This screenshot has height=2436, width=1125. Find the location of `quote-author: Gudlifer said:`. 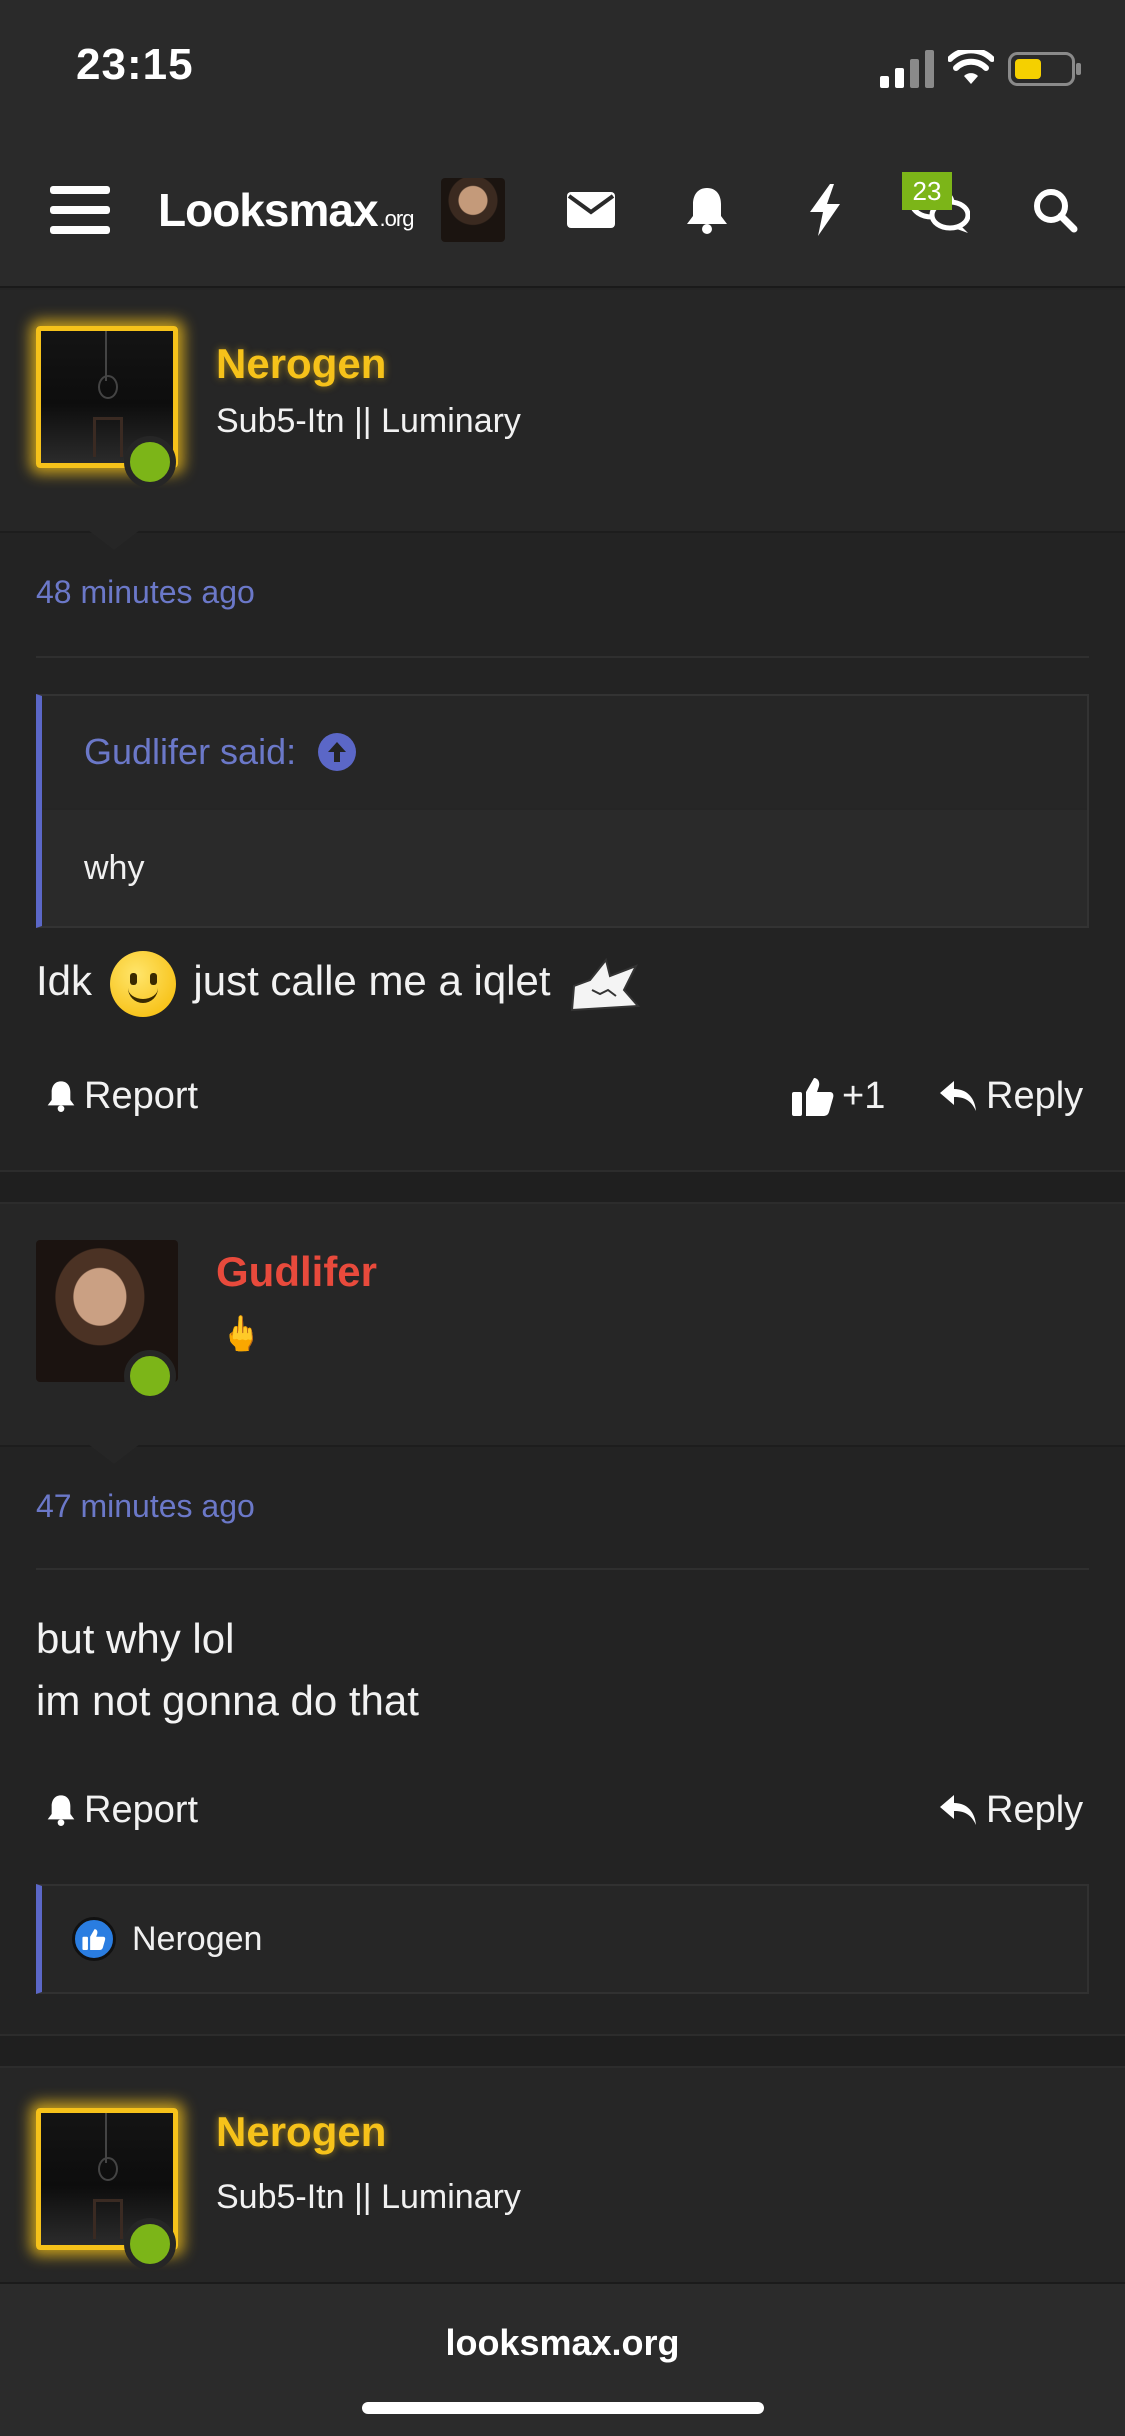

quote-author: Gudlifer said: is located at coordinates (190, 751).